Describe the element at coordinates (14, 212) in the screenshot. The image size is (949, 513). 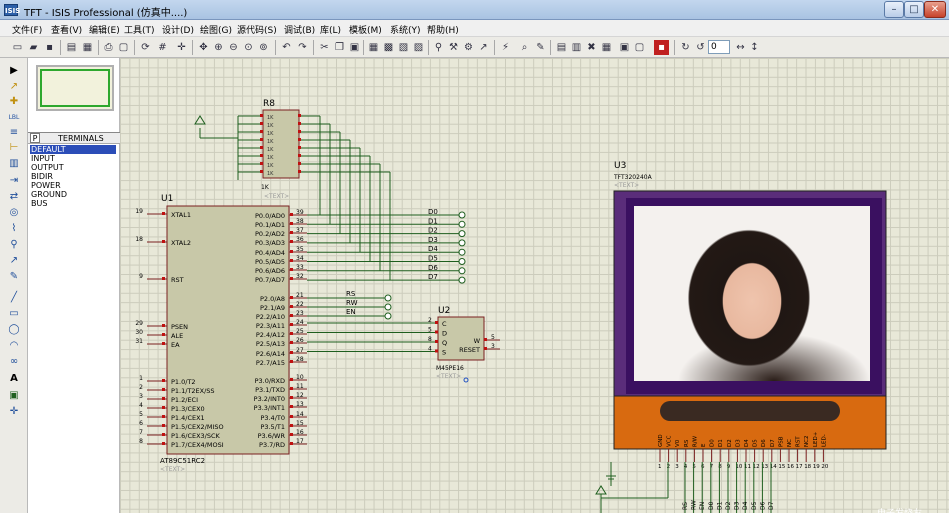
I see `graph-mode-icon: ◎` at that location.